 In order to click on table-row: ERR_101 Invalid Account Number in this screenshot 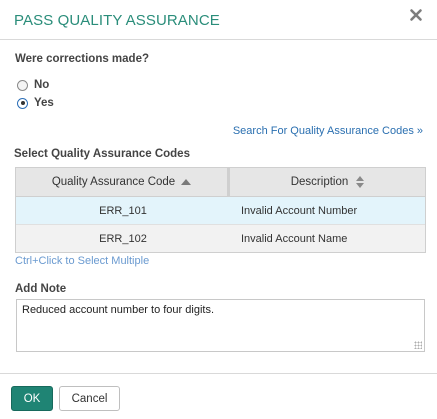, I will do `click(220, 210)`.